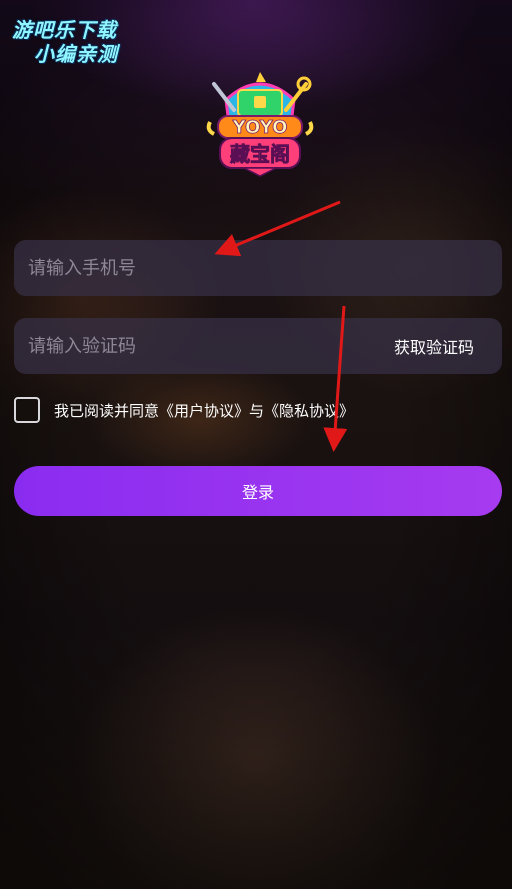 The width and height of the screenshot is (512, 889). Describe the element at coordinates (194, 346) in the screenshot. I see `verification-code-input` at that location.